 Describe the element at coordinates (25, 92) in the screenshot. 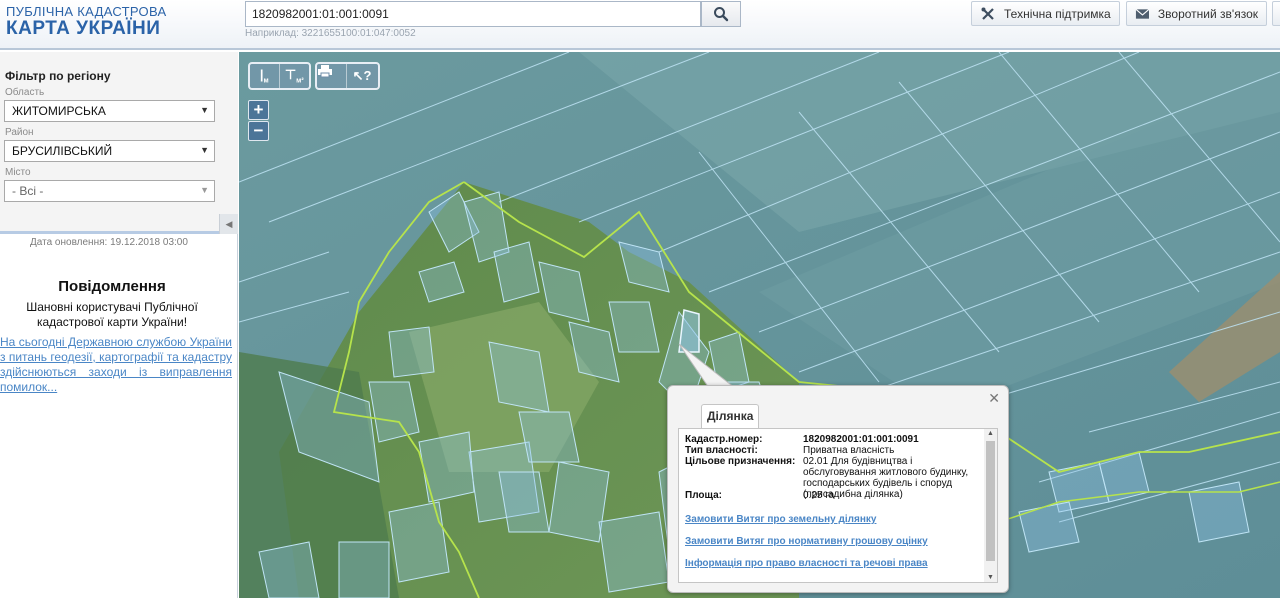

I see `region-label: Область` at that location.